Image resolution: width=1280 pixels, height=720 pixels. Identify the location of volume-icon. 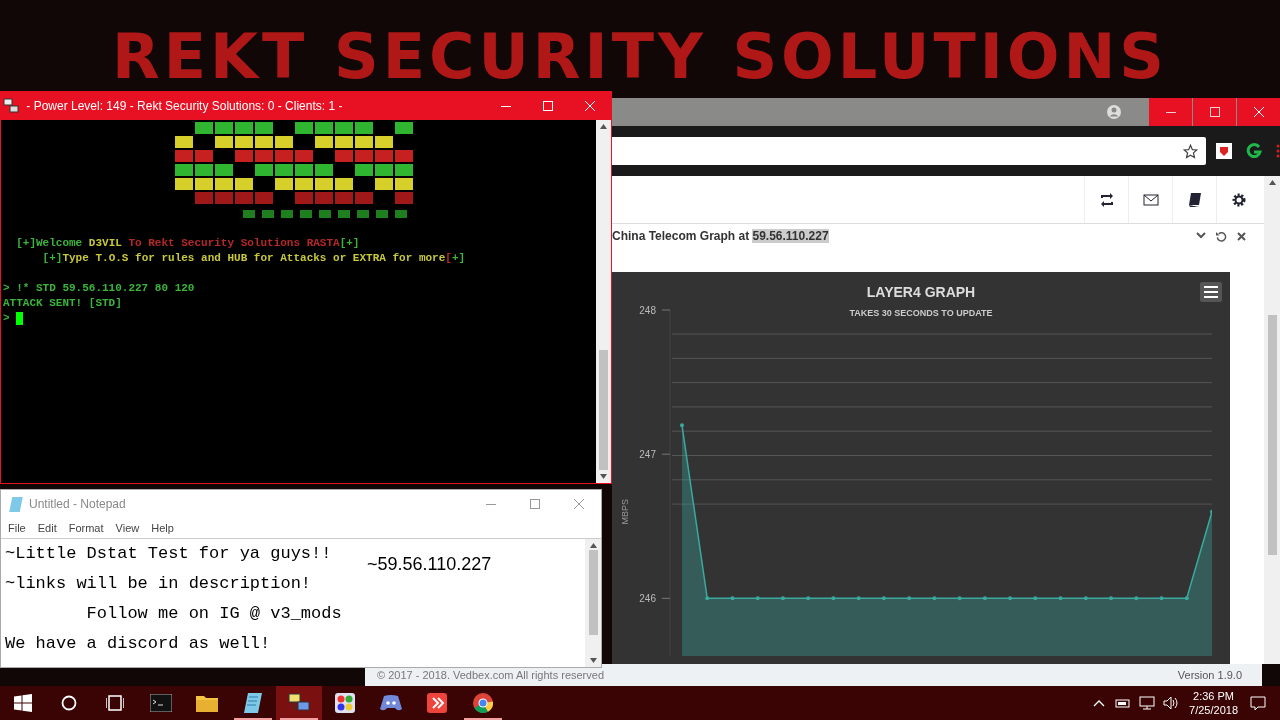
(1171, 703).